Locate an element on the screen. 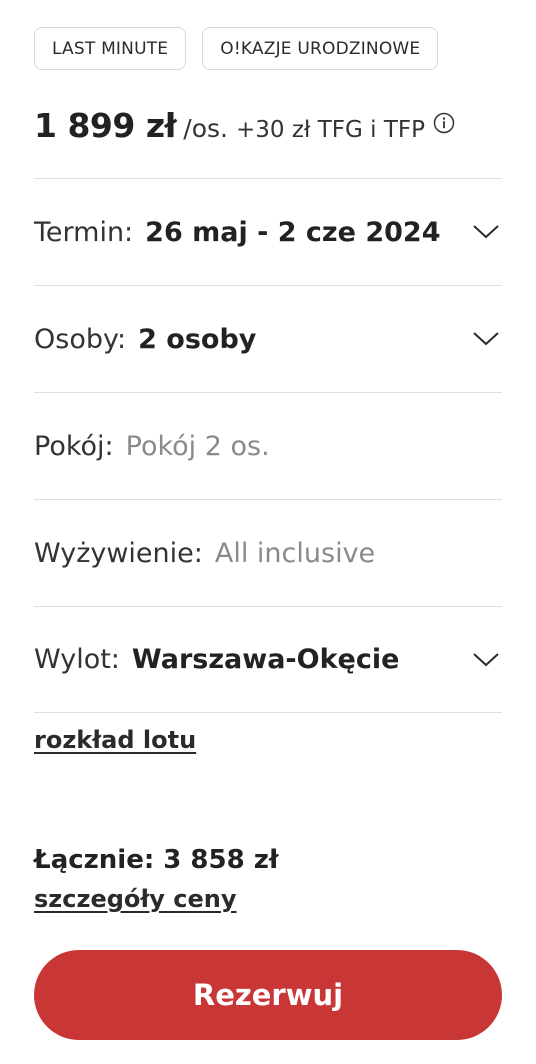 Image resolution: width=536 pixels, height=1064 pixels. date-value: 26 maj - 2 cze 2024 is located at coordinates (293, 232).